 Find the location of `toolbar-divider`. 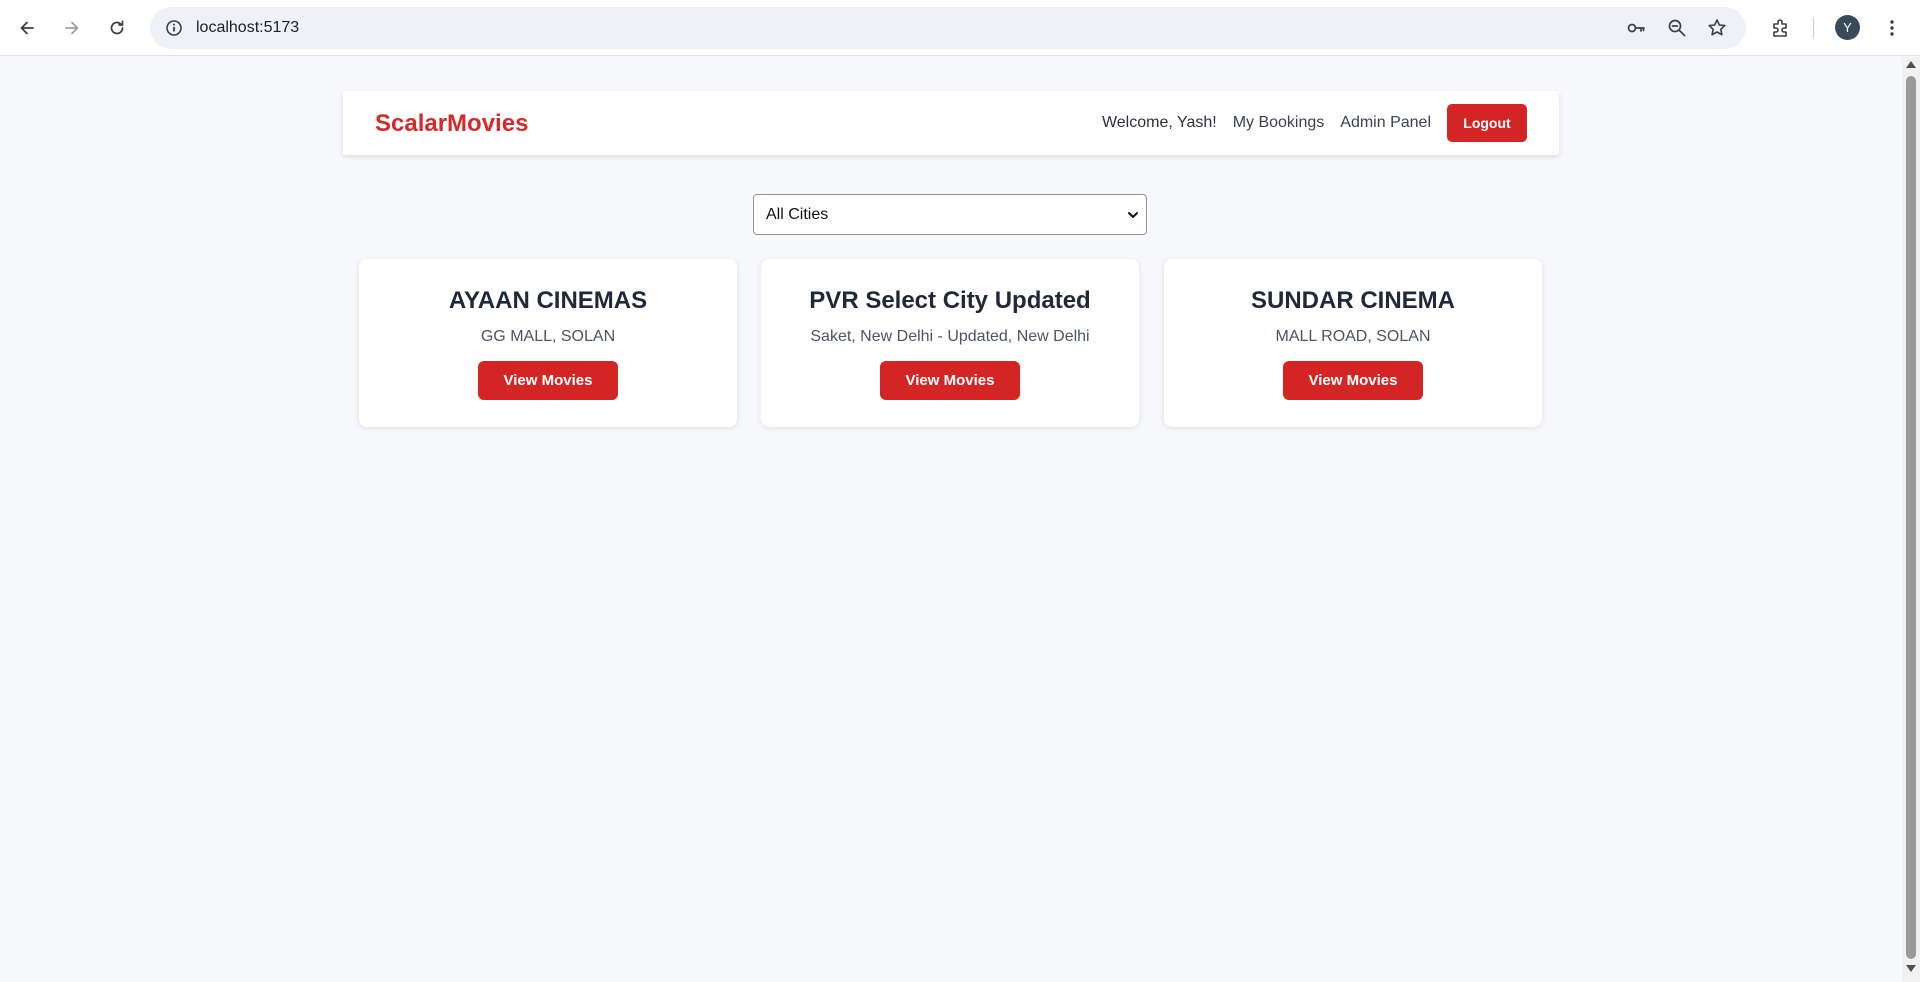

toolbar-divider is located at coordinates (1813, 28).